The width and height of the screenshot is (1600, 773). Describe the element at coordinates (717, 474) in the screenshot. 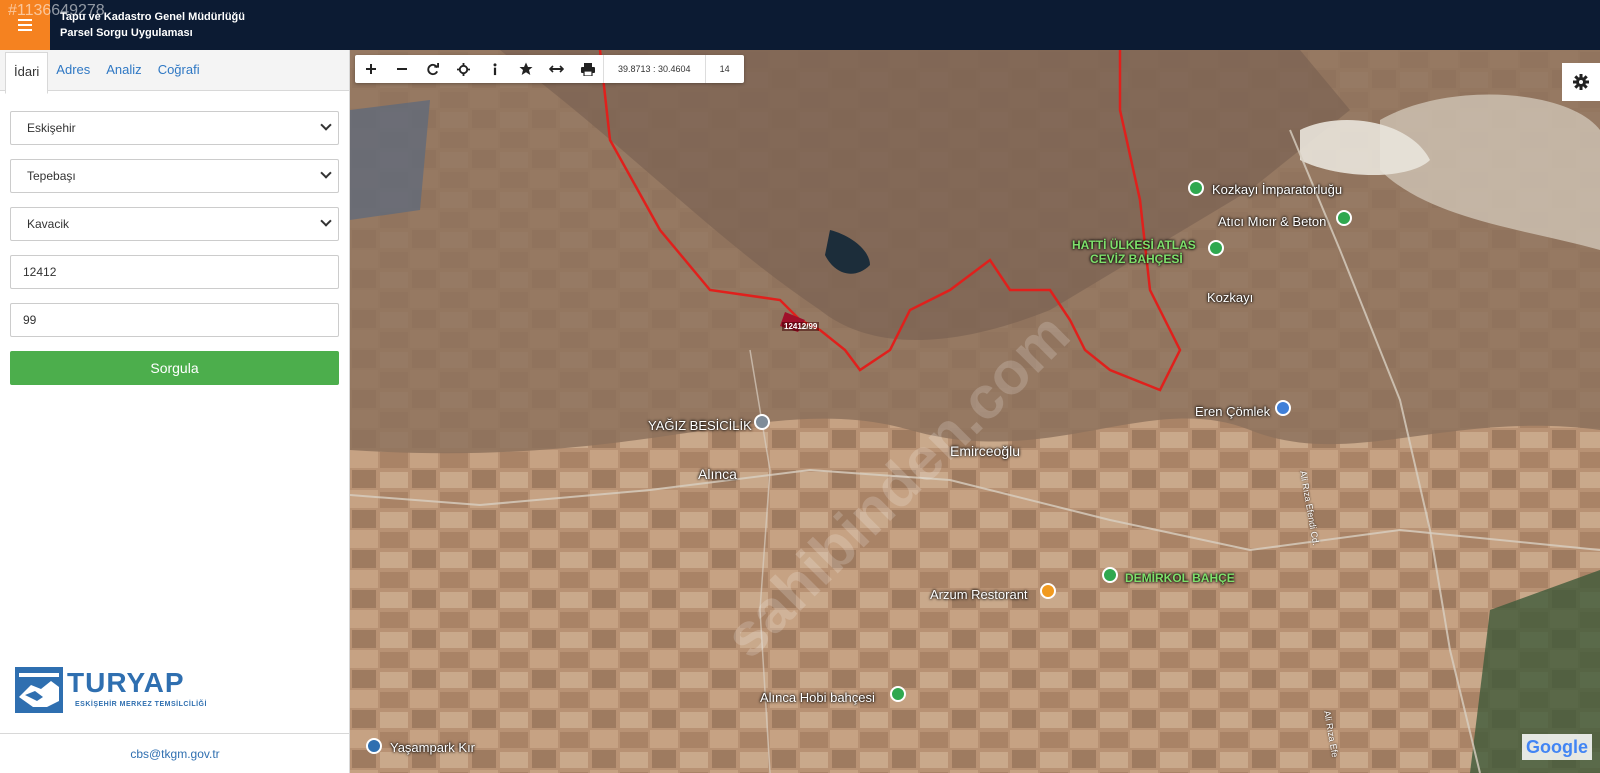

I see `place-alinca: Alınca` at that location.